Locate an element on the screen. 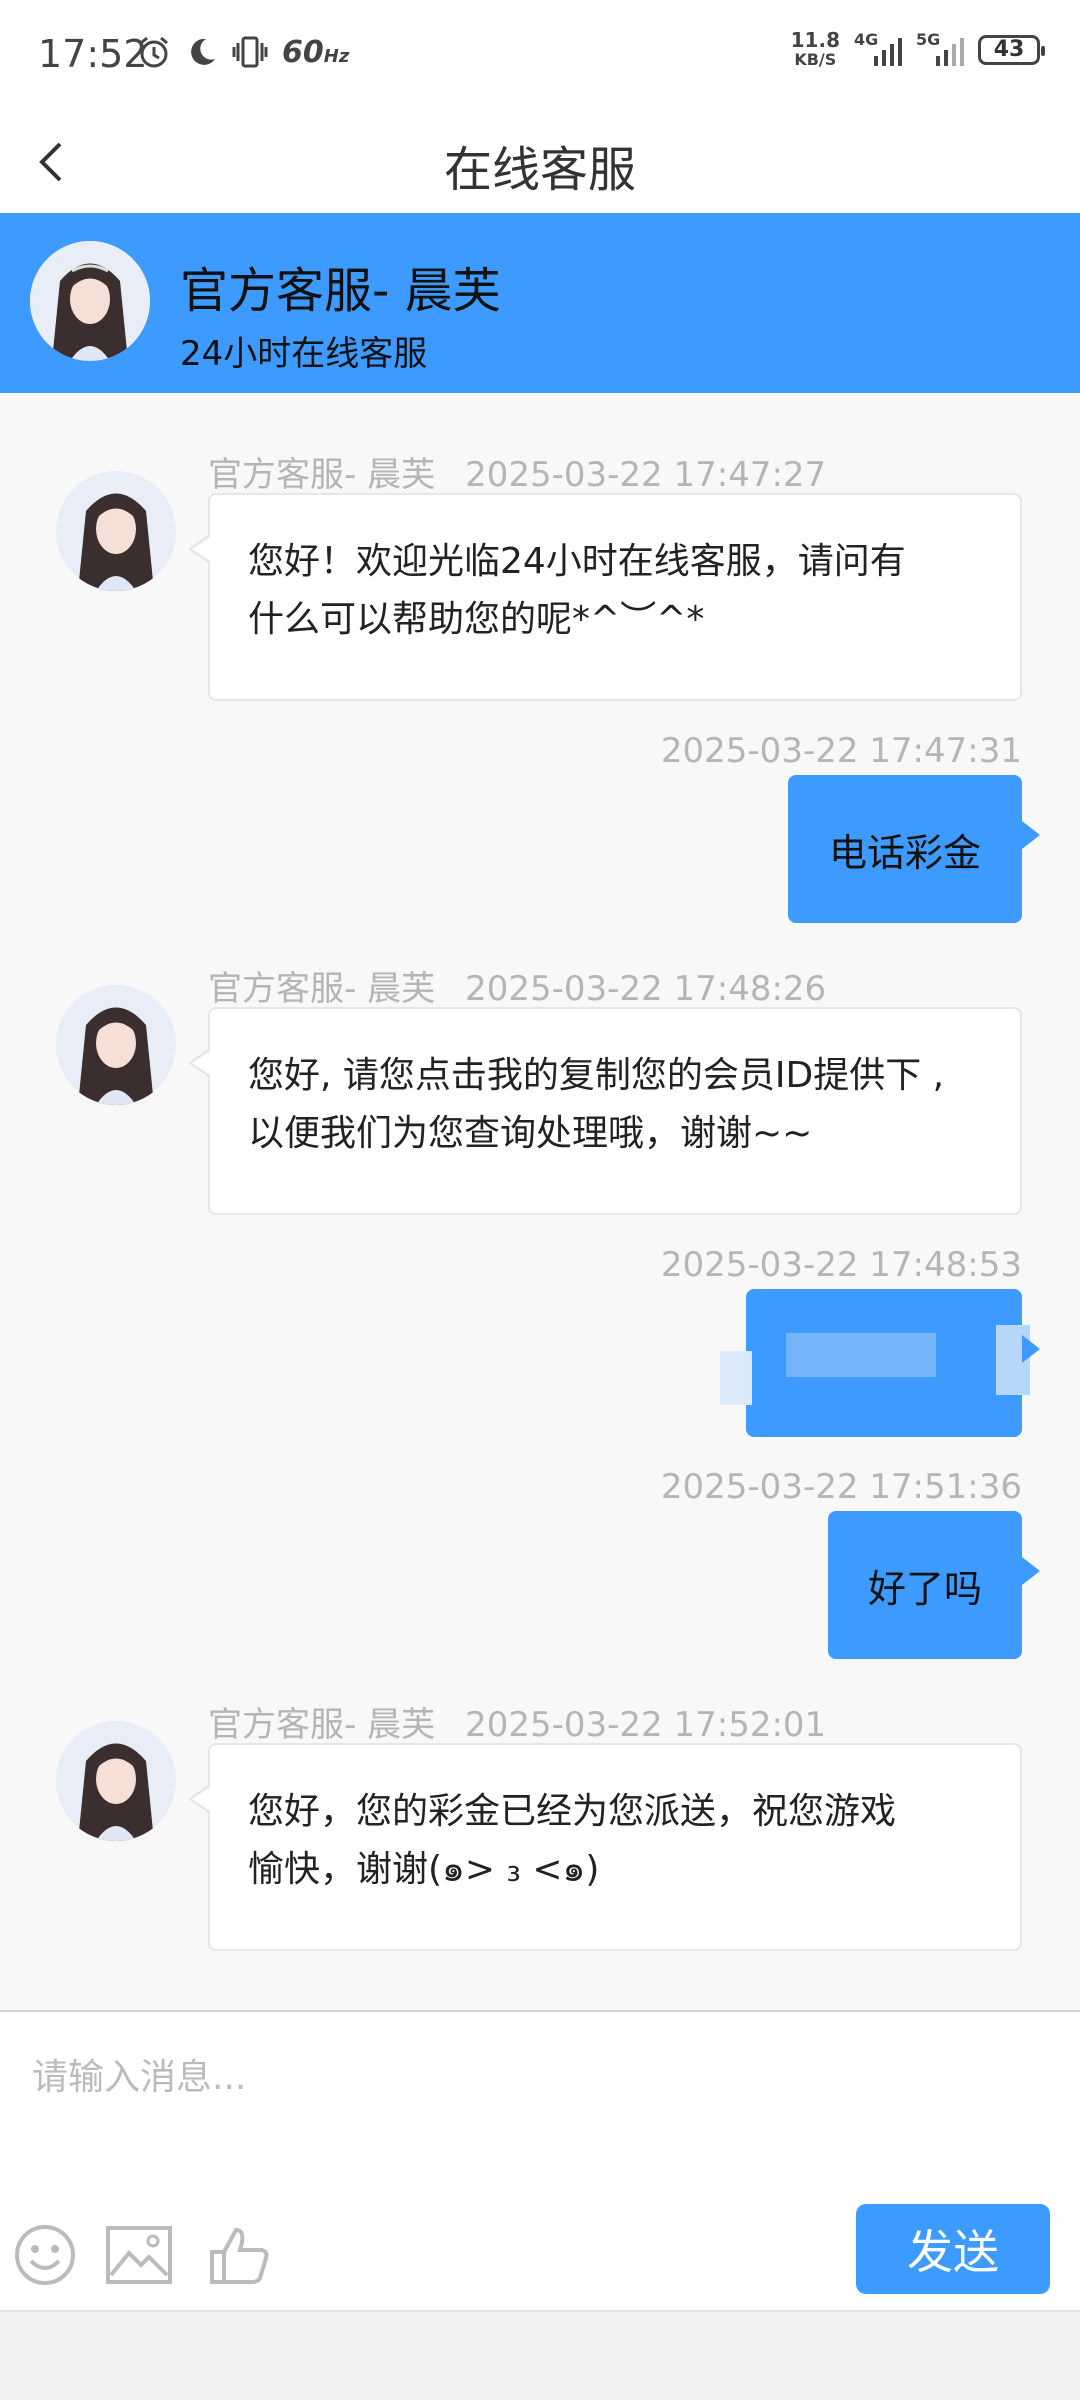 Image resolution: width=1080 pixels, height=2400 pixels. bottom-strip is located at coordinates (540, 2355).